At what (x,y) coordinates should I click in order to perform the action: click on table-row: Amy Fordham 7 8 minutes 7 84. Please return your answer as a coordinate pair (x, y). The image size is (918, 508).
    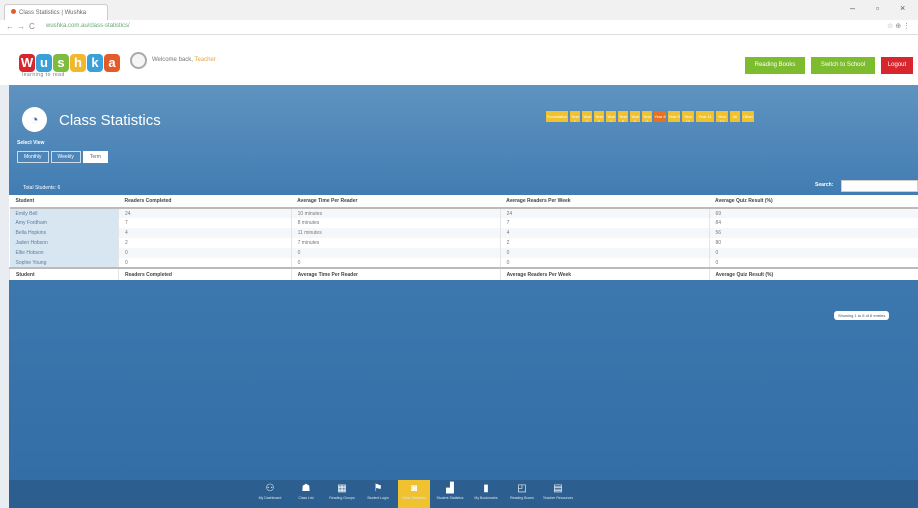
    Looking at the image, I should click on (463, 223).